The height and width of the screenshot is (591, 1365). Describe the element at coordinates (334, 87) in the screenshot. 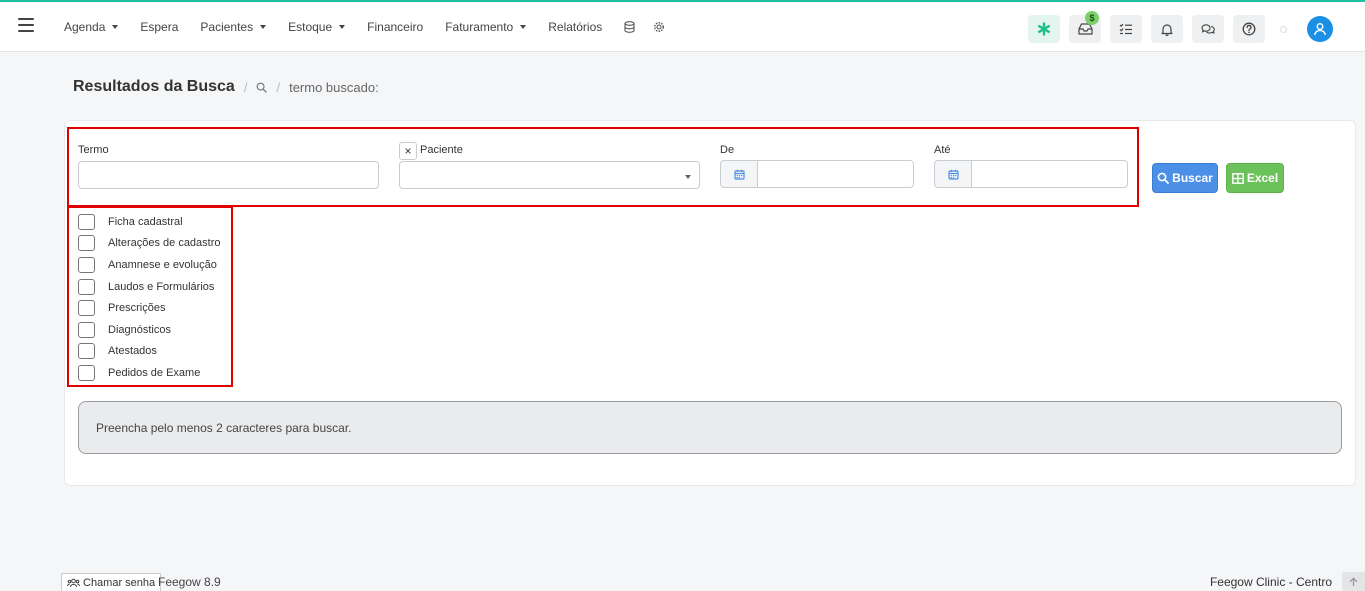

I see `search-term-label: termo buscado:` at that location.